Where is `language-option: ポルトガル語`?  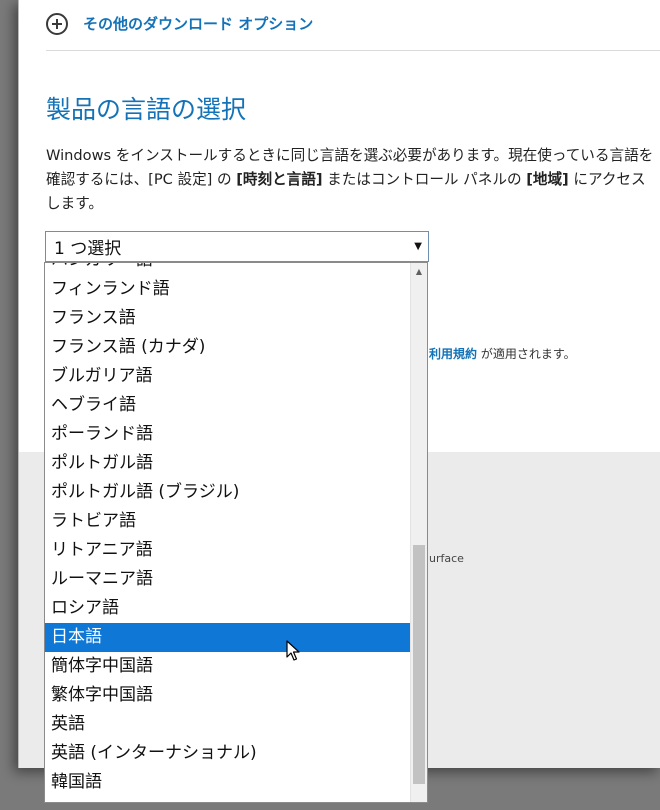
language-option: ポルトガル語 is located at coordinates (228, 463).